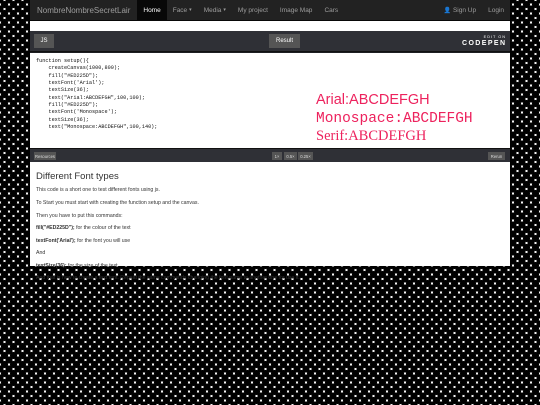 The height and width of the screenshot is (405, 540). Describe the element at coordinates (79, 216) in the screenshot. I see `then-paragraph: Then you have to put this commands:` at that location.